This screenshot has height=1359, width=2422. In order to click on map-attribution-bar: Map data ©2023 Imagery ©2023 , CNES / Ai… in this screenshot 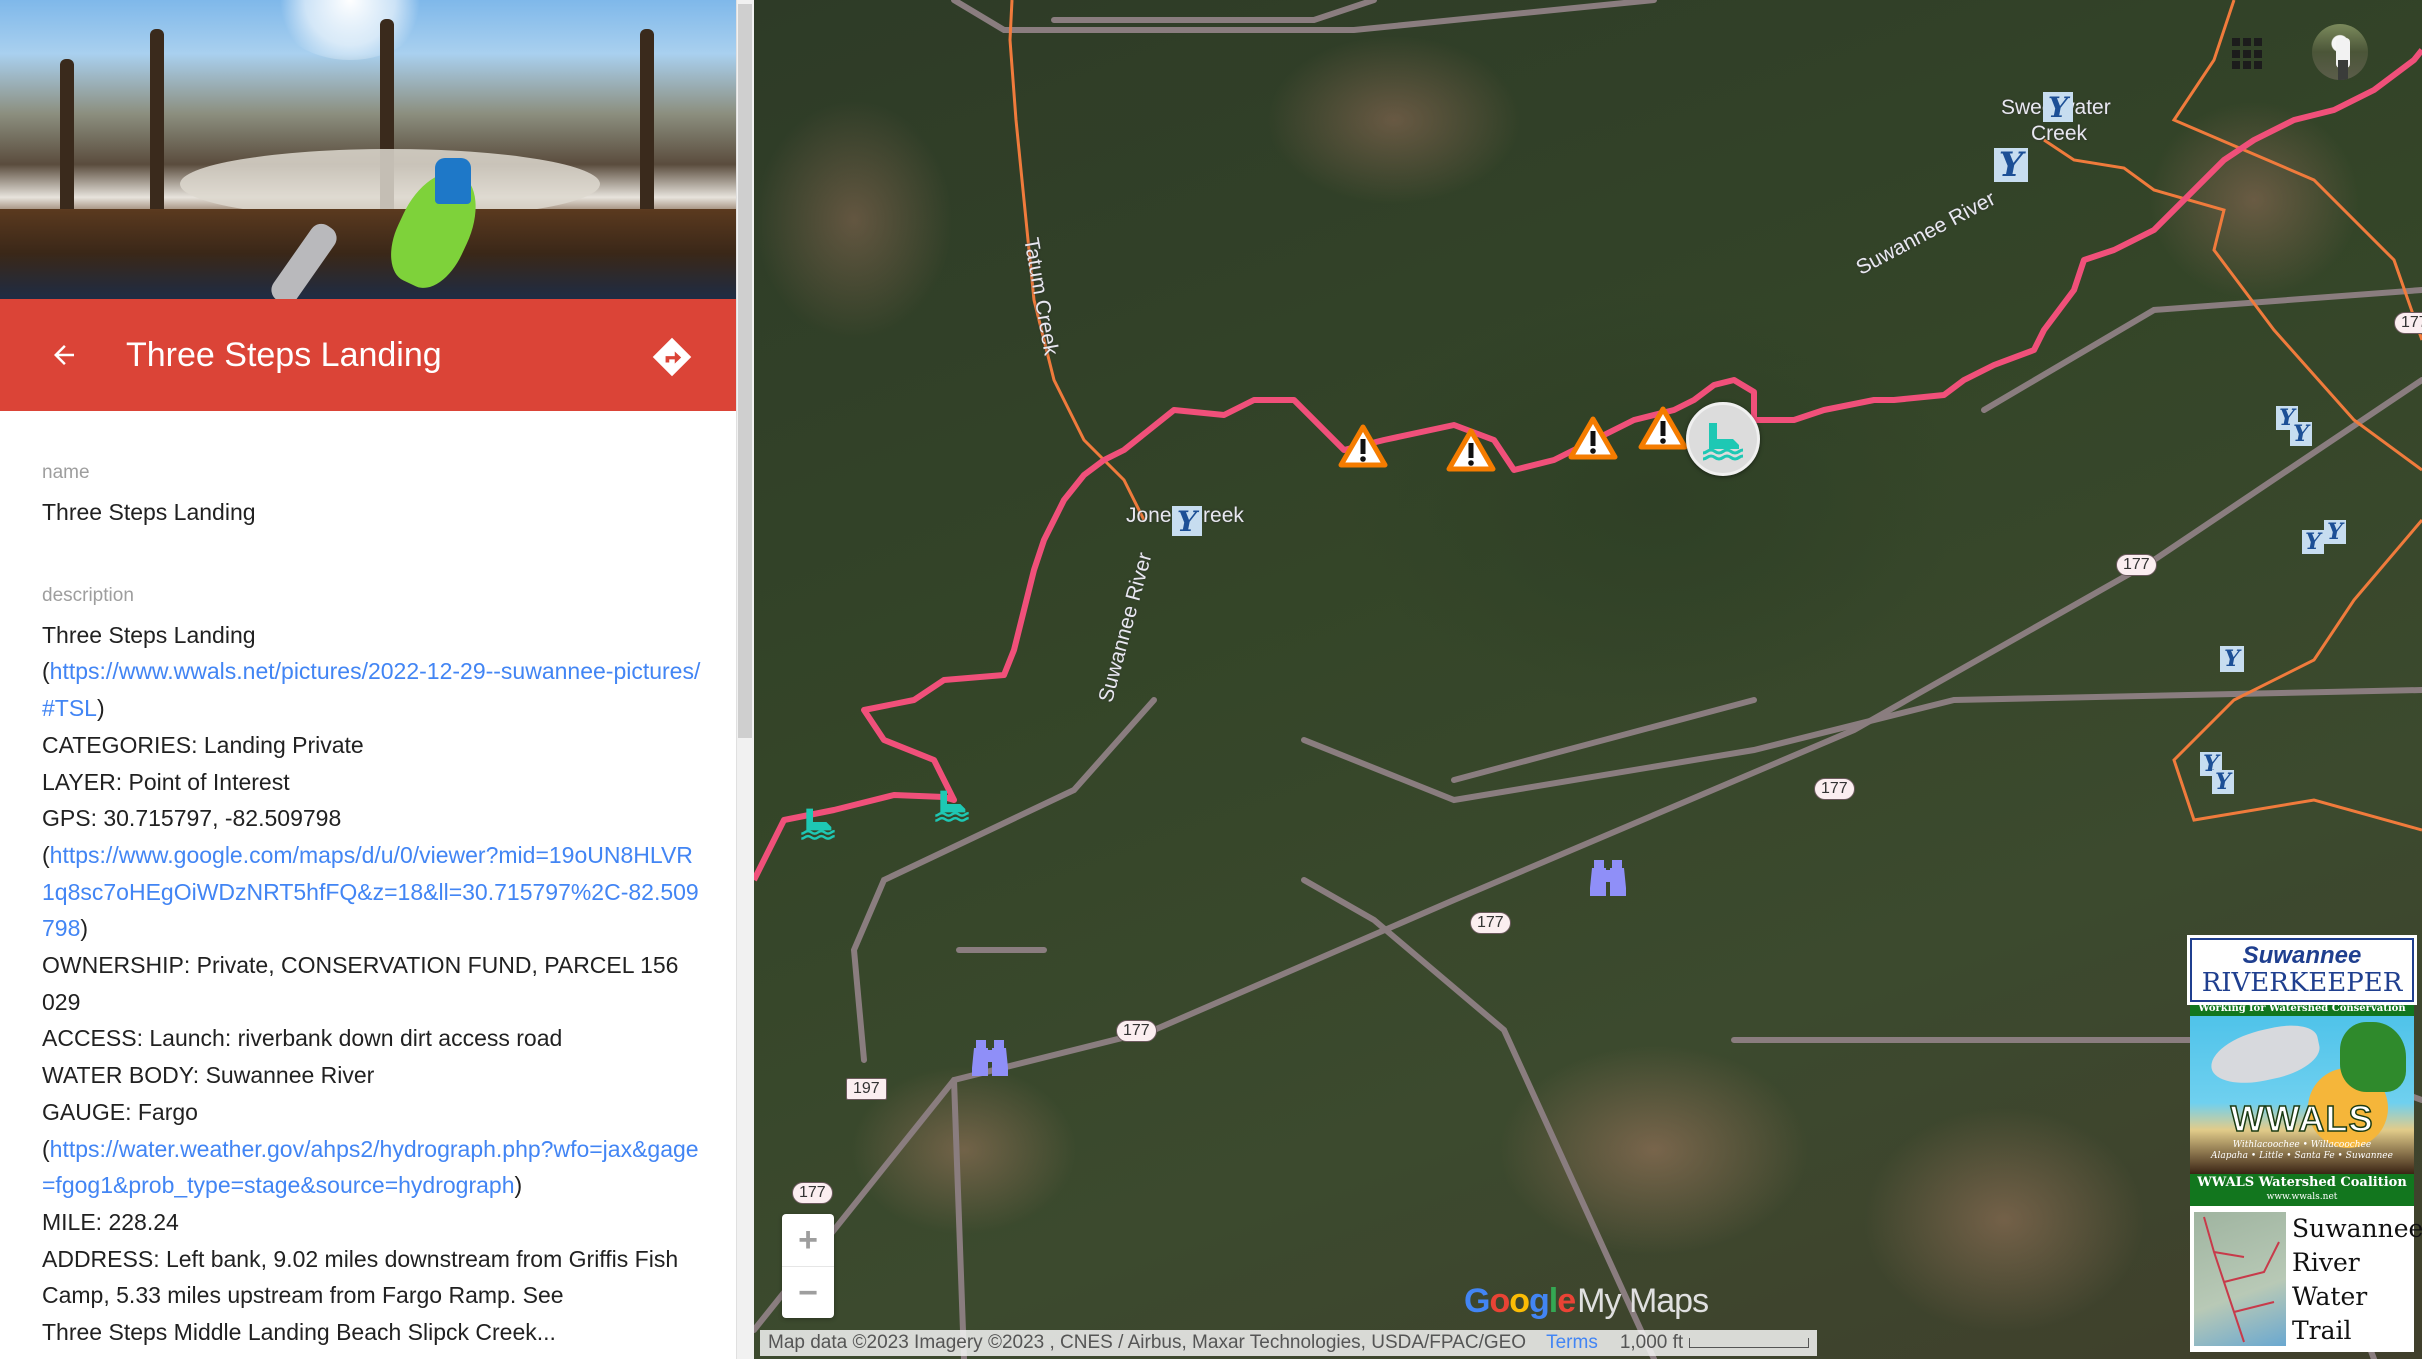, I will do `click(1289, 1343)`.